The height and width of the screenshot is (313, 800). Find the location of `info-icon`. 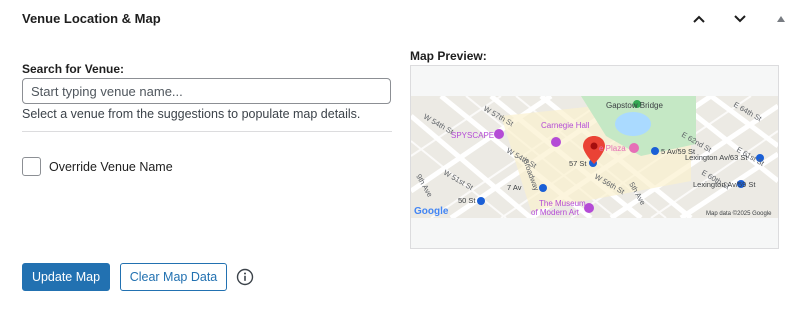

info-icon is located at coordinates (245, 277).